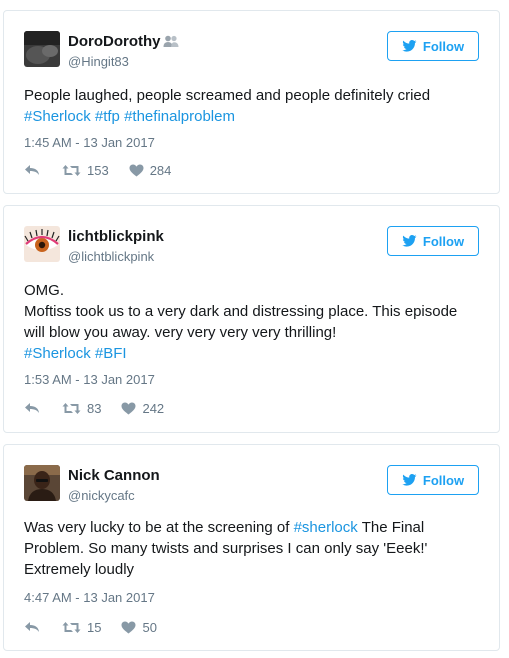 This screenshot has width=509, height=658. Describe the element at coordinates (116, 237) in the screenshot. I see `display-name: lichtblickpink` at that location.